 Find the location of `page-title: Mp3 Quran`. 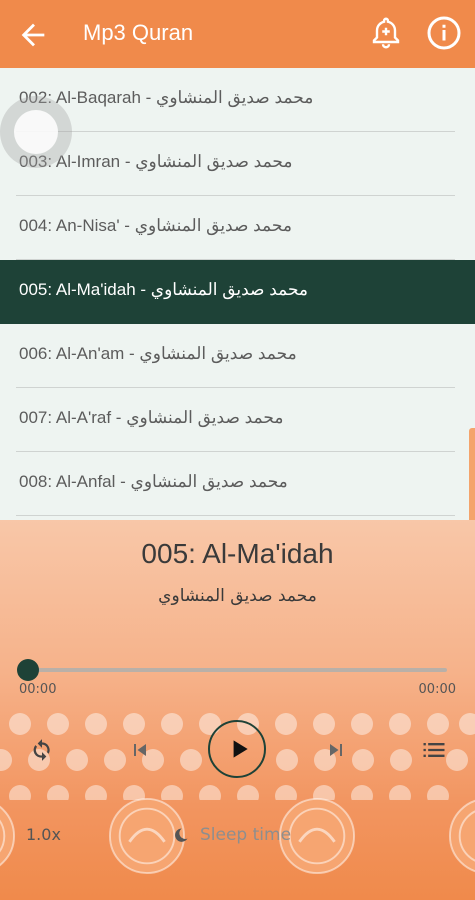

page-title: Mp3 Quran is located at coordinates (138, 32).